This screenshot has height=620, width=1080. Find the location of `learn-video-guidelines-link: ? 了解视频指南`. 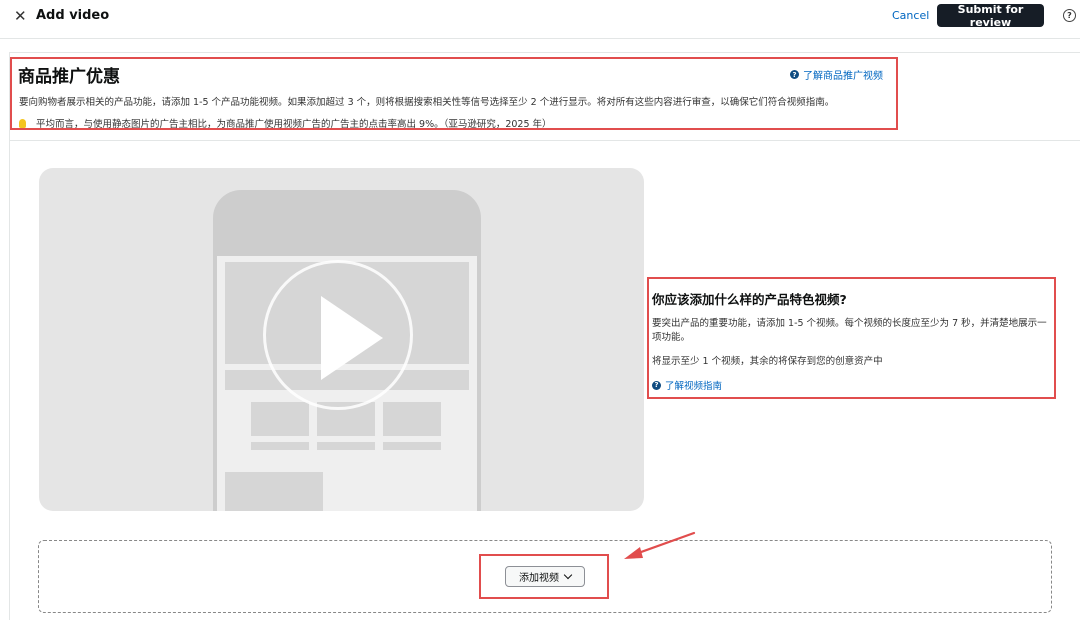

learn-video-guidelines-link: ? 了解视频指南 is located at coordinates (687, 385).